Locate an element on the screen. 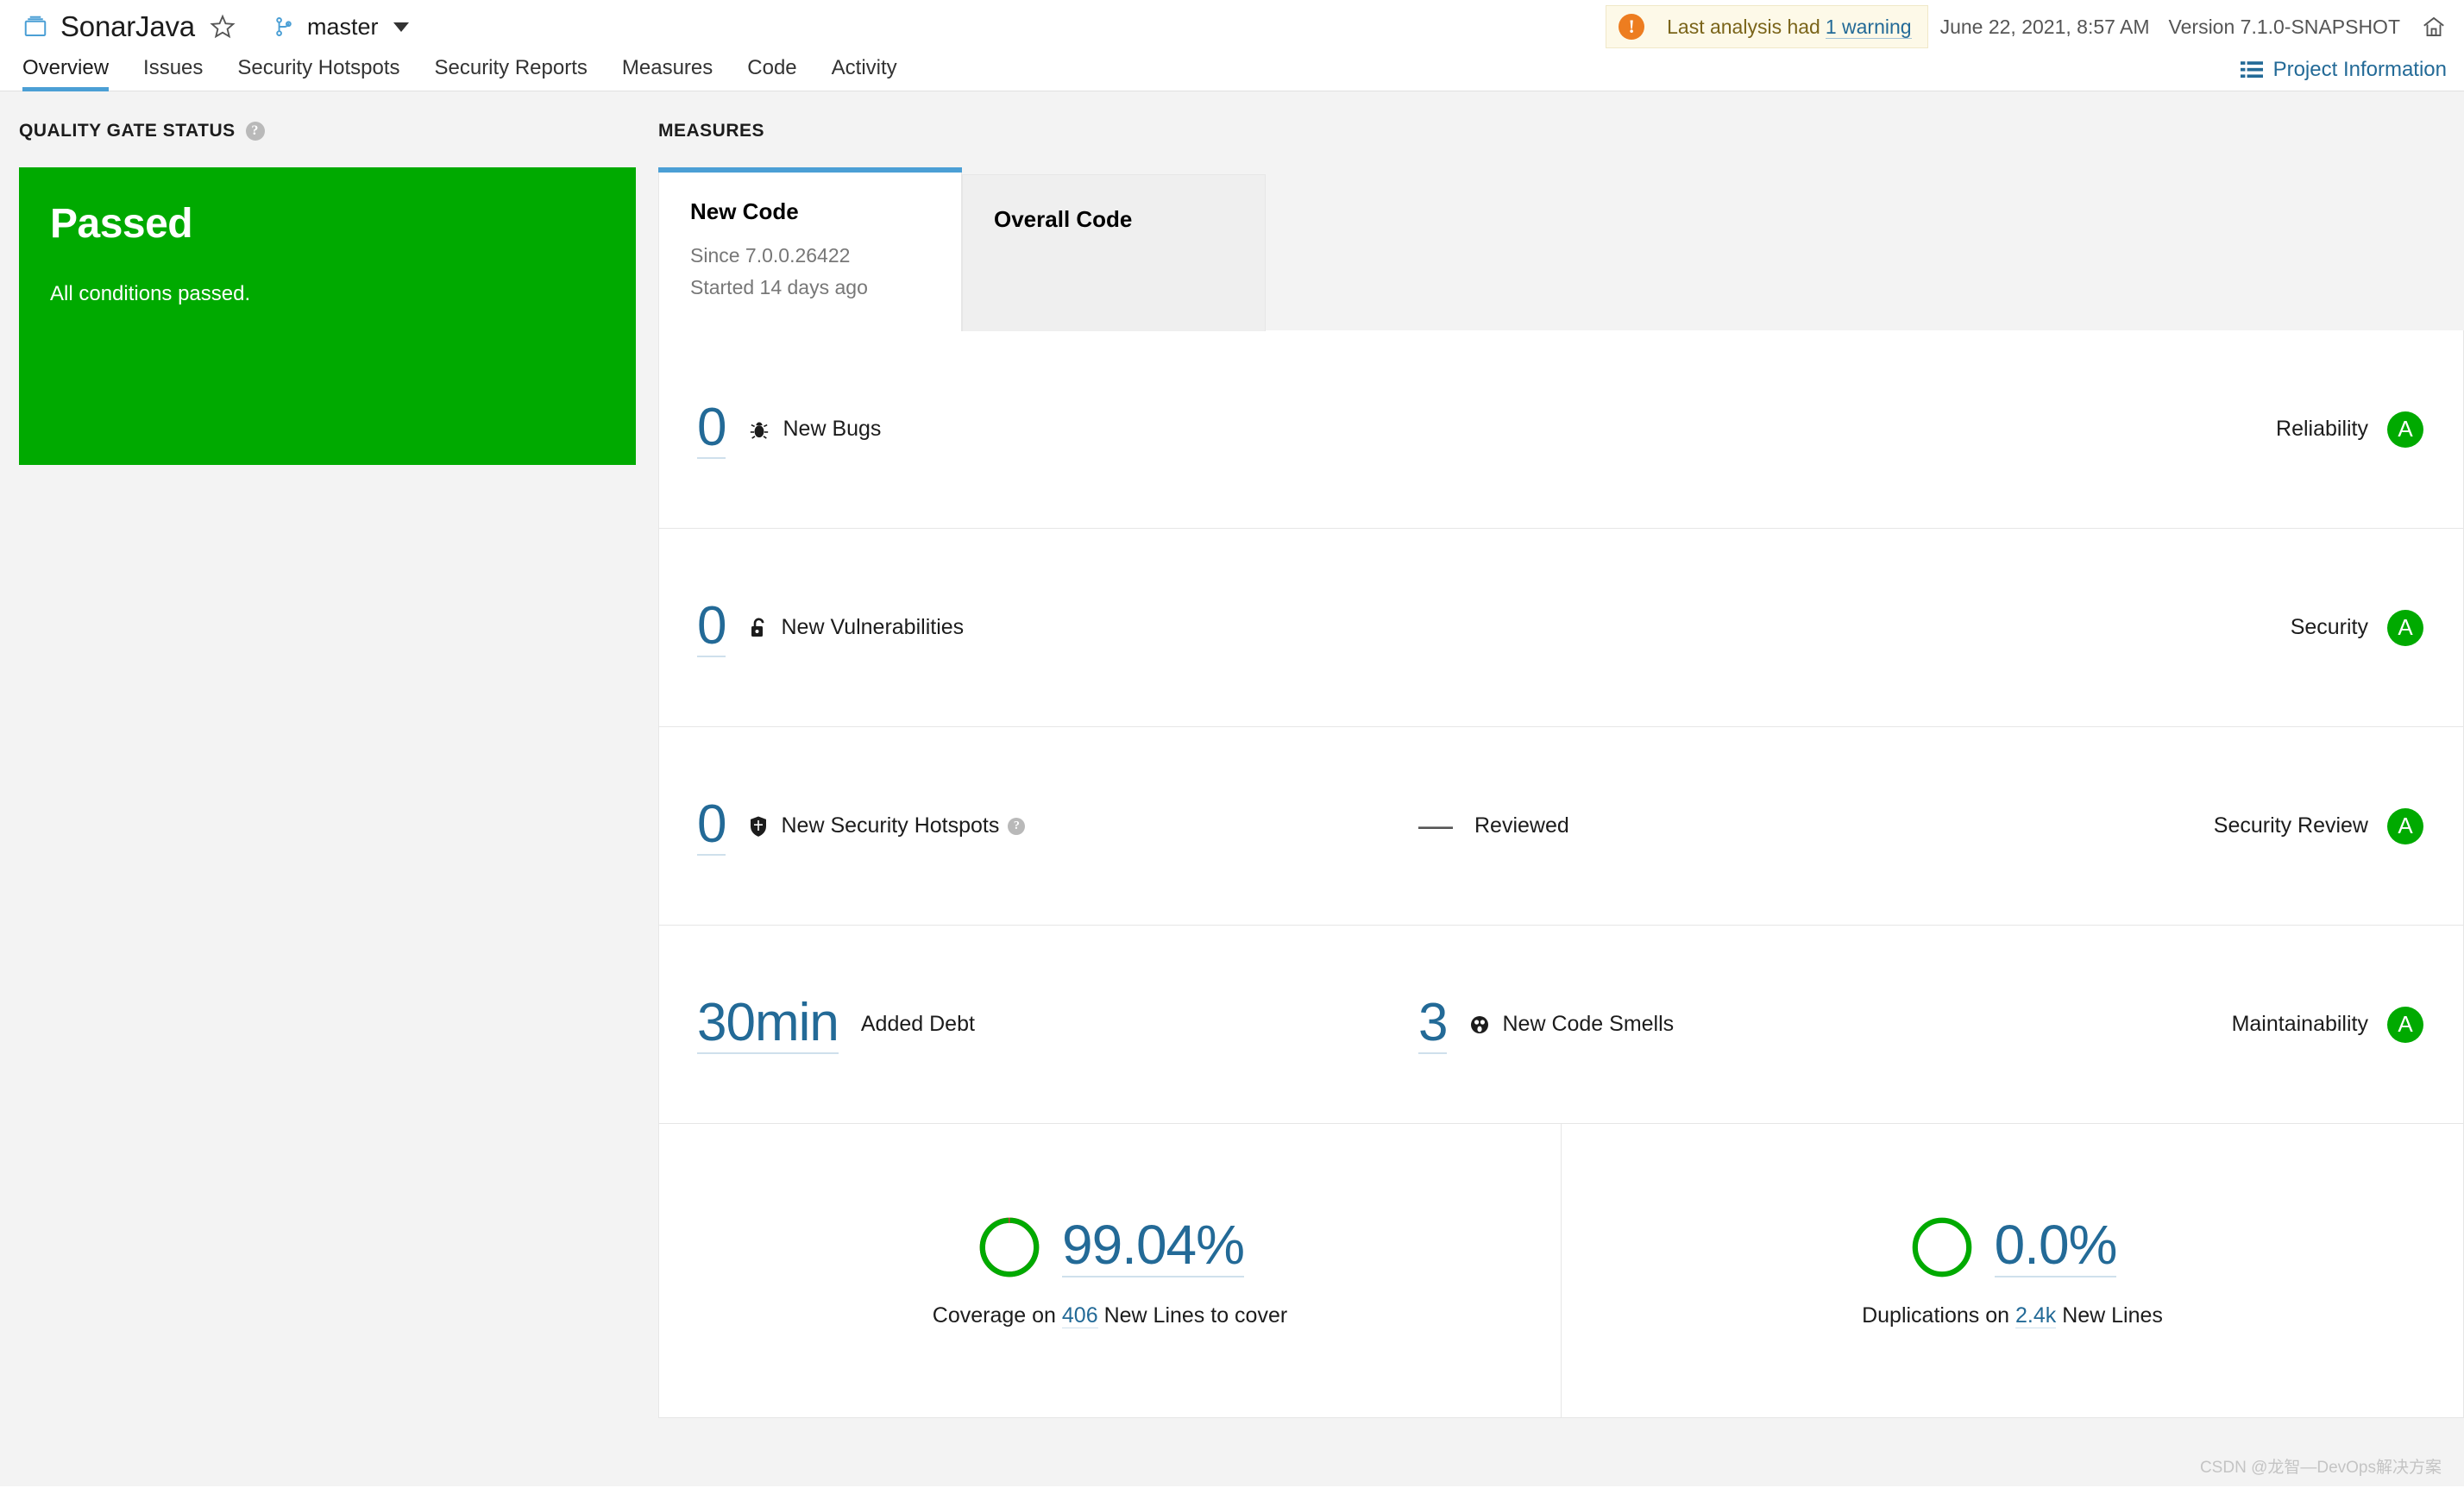 Image resolution: width=2464 pixels, height=1494 pixels. nav-tab-issues: Issues is located at coordinates (173, 73).